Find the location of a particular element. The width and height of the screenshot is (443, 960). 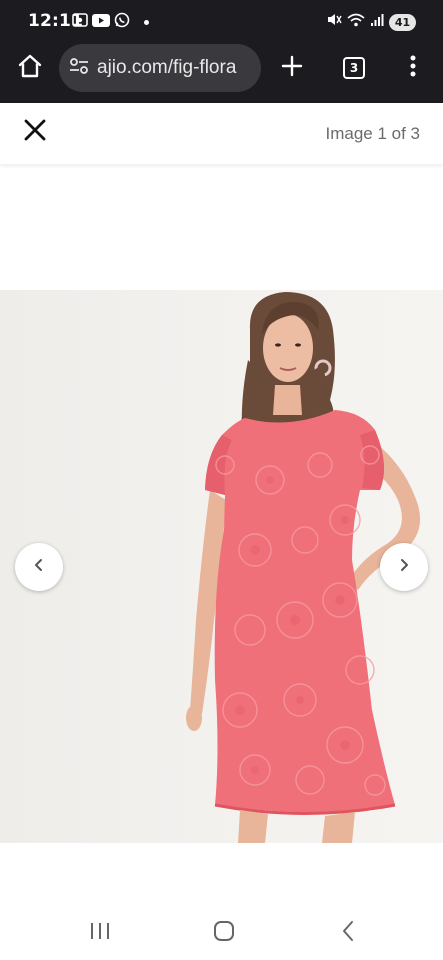

back-nav-button is located at coordinates (348, 933).